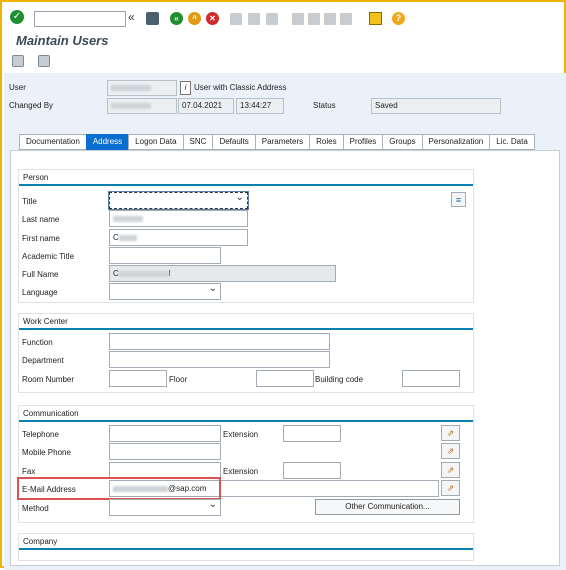 Image resolution: width=566 pixels, height=570 pixels. What do you see at coordinates (35, 508) in the screenshot?
I see `method-label: Method` at bounding box center [35, 508].